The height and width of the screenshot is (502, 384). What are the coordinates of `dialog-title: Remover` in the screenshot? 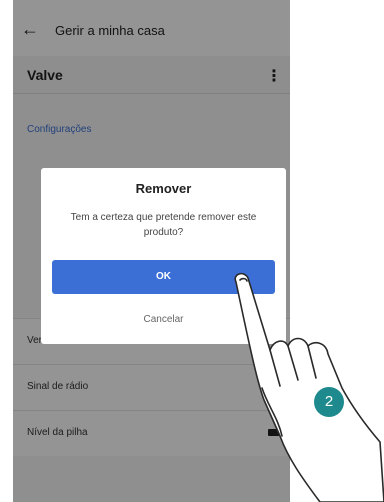 It's located at (163, 188).